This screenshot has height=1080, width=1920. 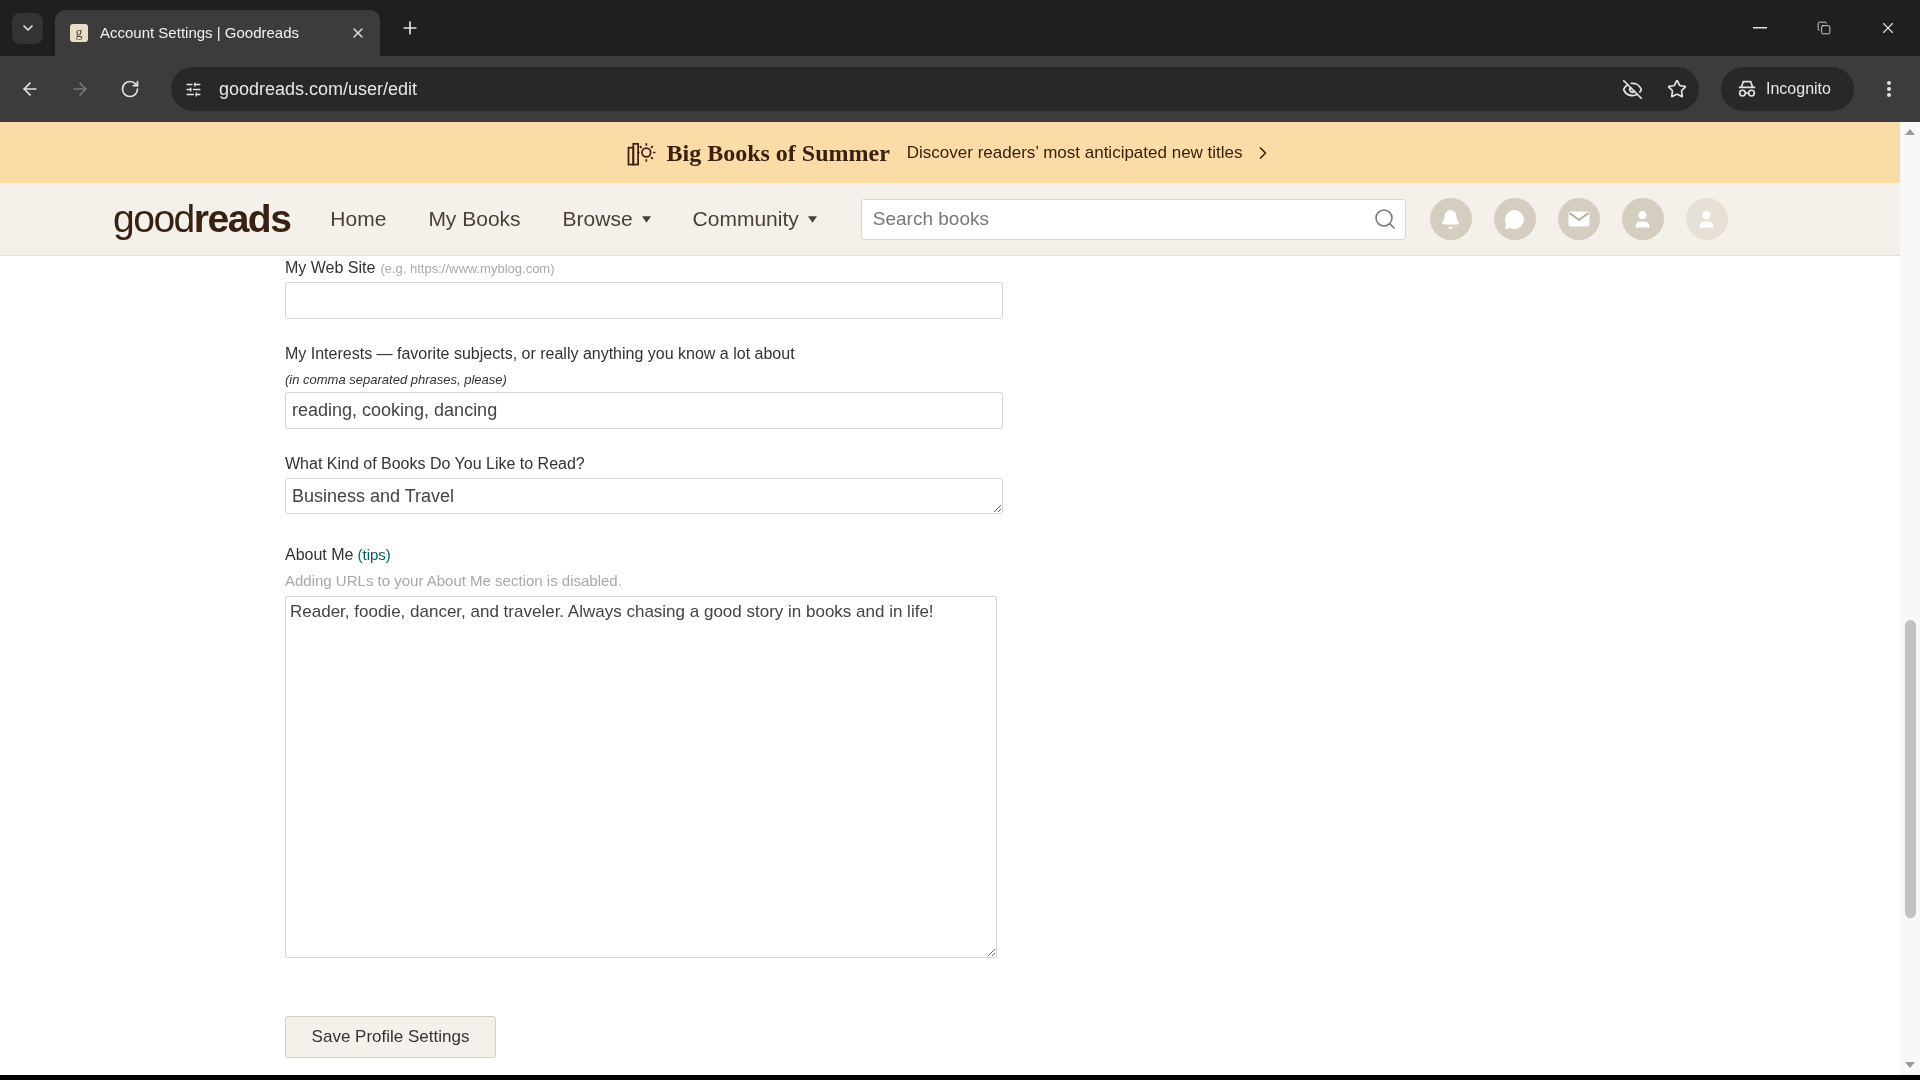 What do you see at coordinates (644, 300) in the screenshot?
I see `input-field` at bounding box center [644, 300].